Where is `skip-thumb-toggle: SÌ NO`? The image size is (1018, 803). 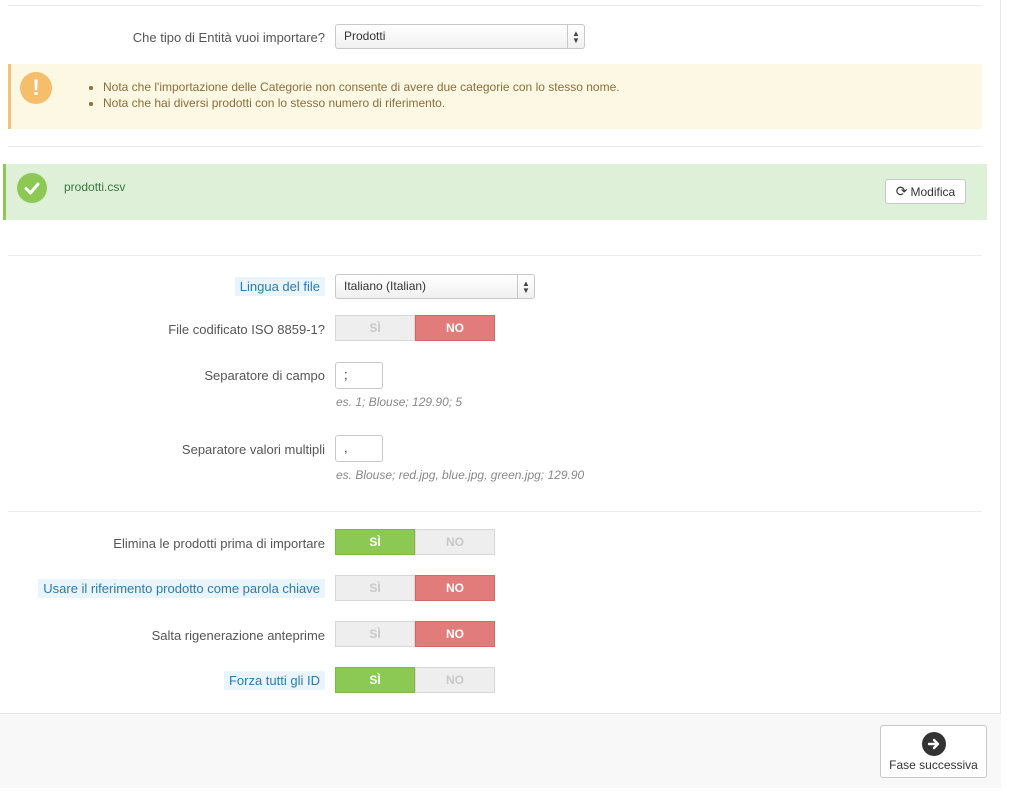
skip-thumb-toggle: SÌ NO is located at coordinates (415, 634).